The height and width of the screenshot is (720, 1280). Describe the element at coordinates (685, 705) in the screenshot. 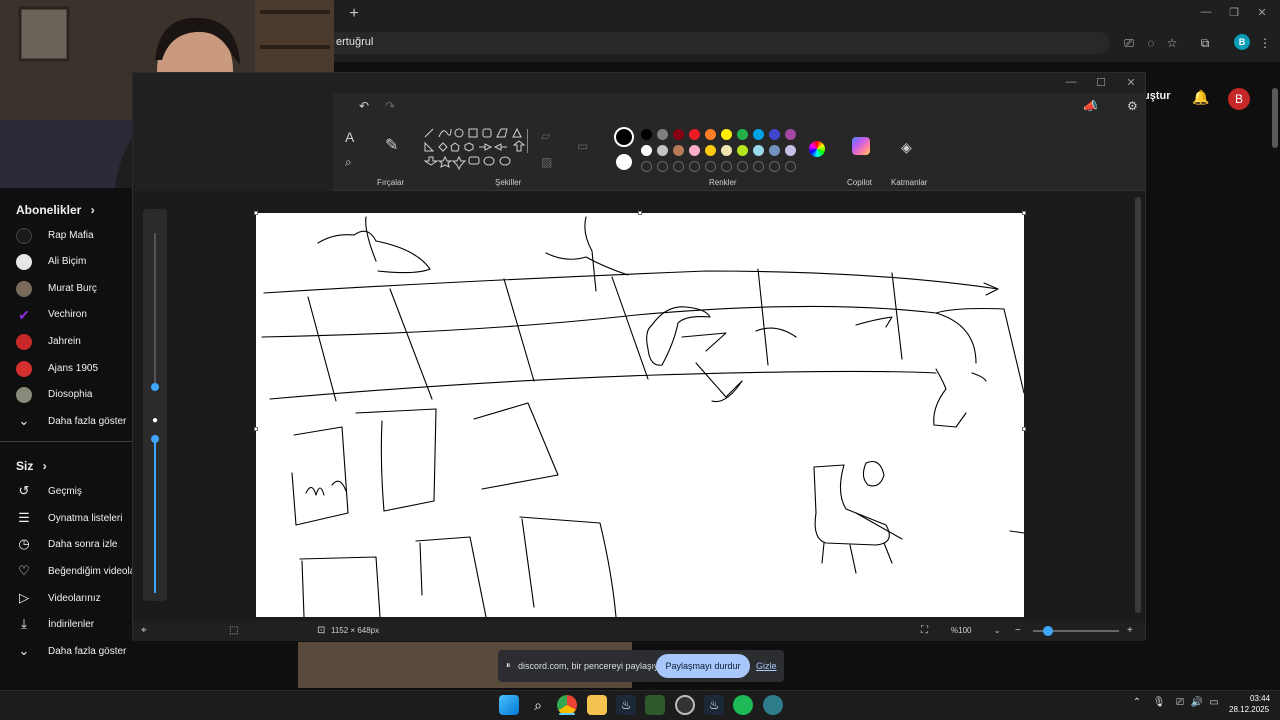

I see `obs-icon` at that location.